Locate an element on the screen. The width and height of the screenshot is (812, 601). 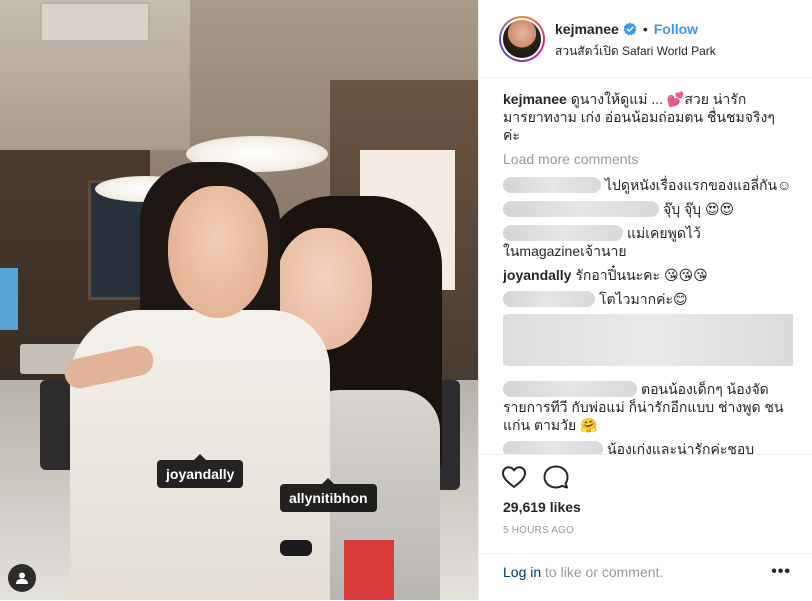
photo-tag-joyandally: joyandally is located at coordinates (200, 471).